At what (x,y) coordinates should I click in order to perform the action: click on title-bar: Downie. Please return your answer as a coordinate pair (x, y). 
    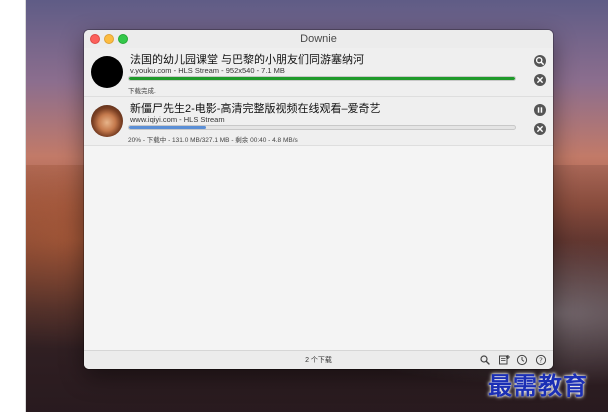
    Looking at the image, I should click on (318, 39).